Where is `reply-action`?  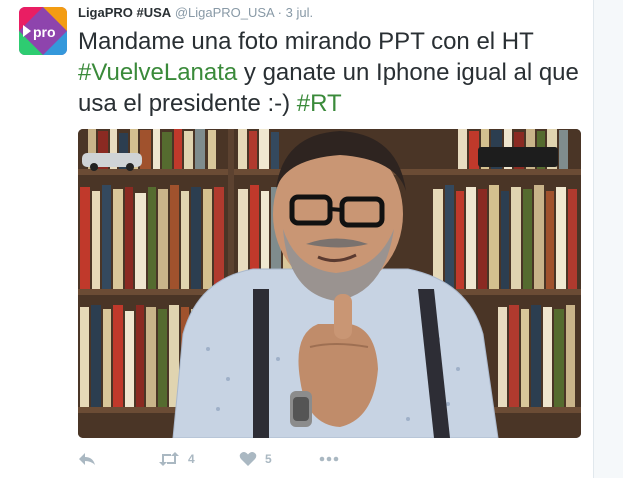
reply-action is located at coordinates (87, 459).